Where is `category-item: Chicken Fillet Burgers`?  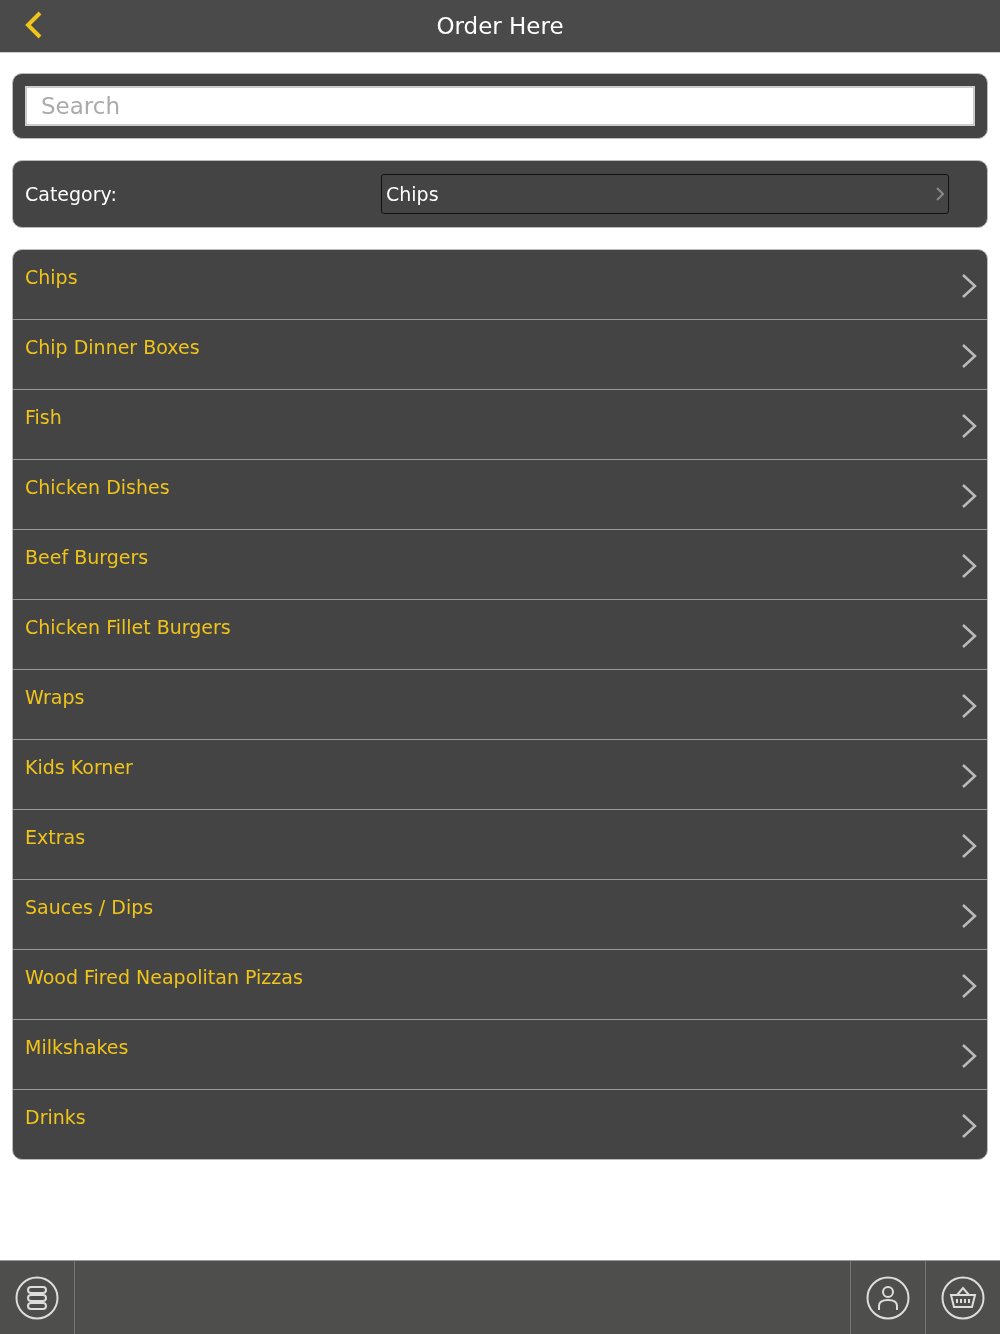 category-item: Chicken Fillet Burgers is located at coordinates (500, 634).